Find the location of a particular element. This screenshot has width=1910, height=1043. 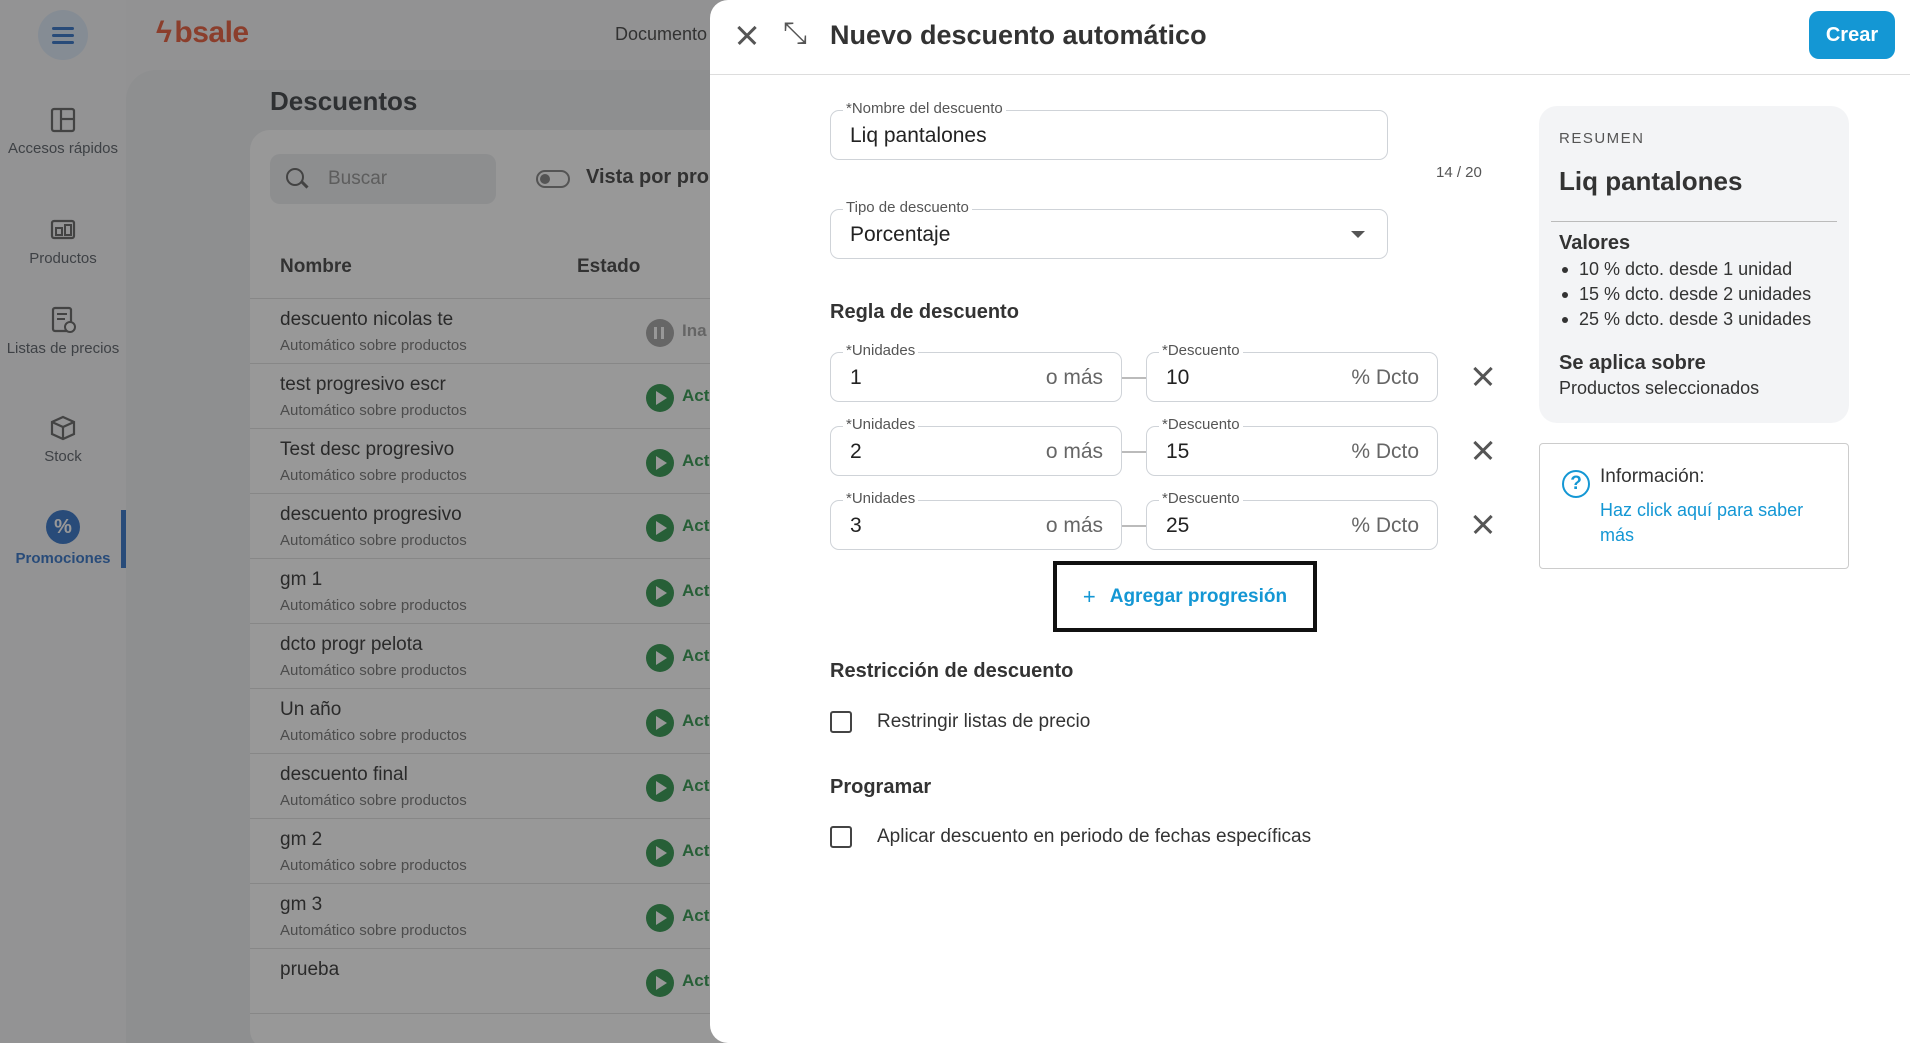

expand-icon: ⤡ is located at coordinates (795, 34).